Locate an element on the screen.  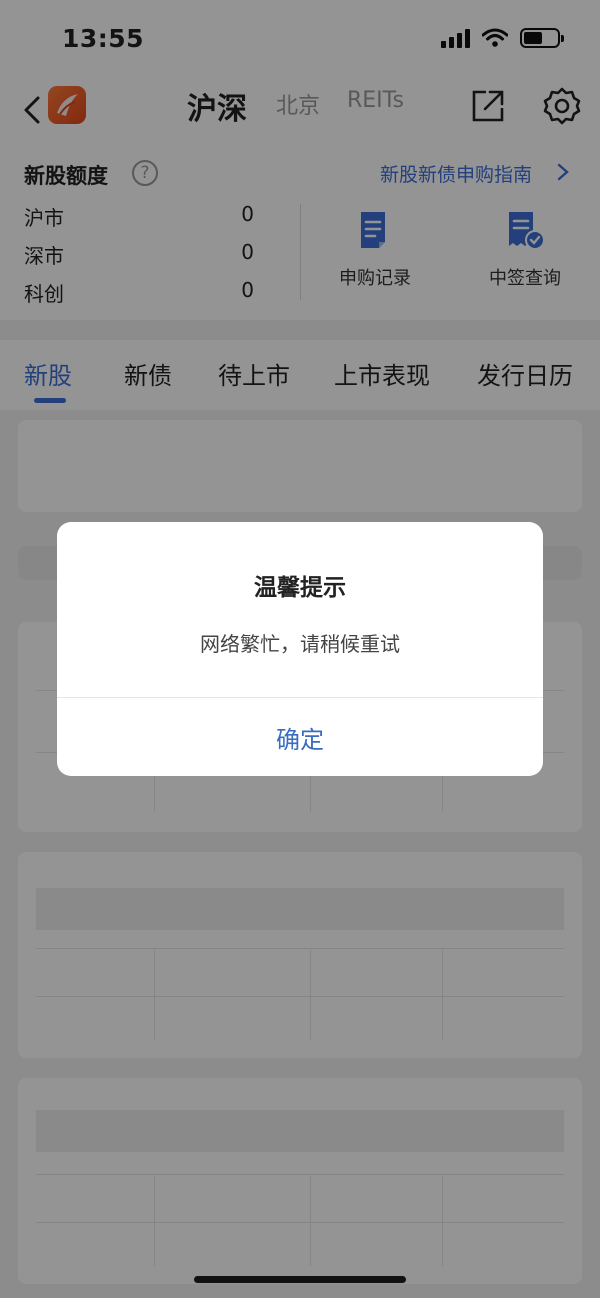
dialog-message: 网络繁忙，请稍候重试 is located at coordinates (300, 644).